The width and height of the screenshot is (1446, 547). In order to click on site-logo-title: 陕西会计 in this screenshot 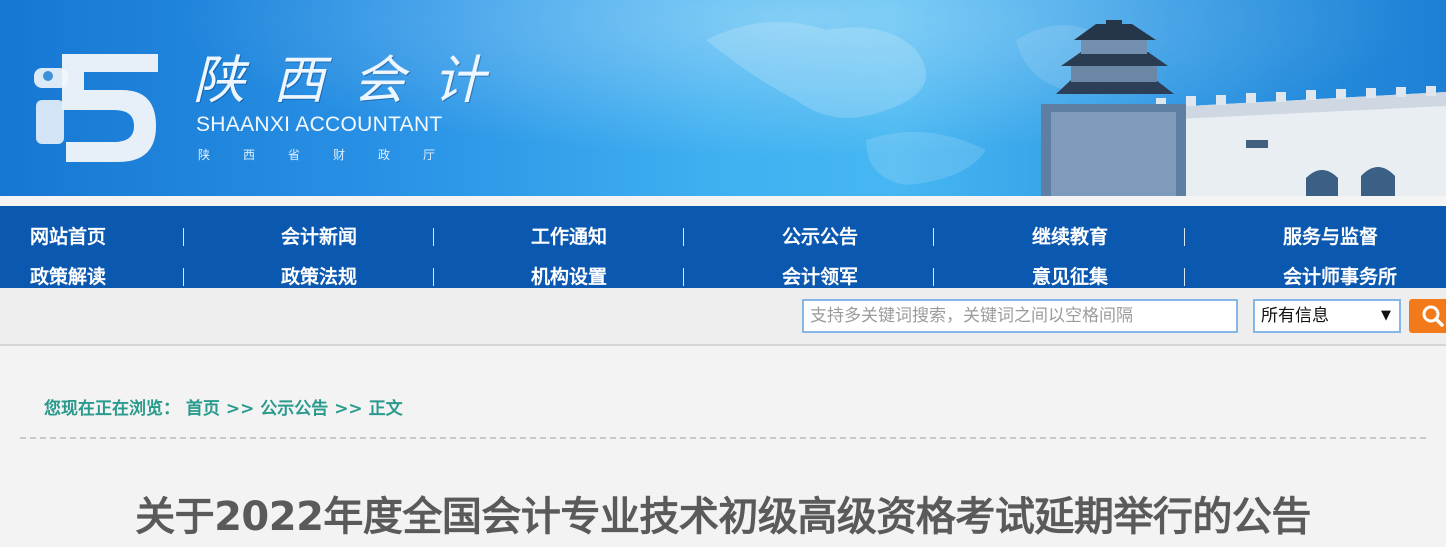, I will do `click(353, 81)`.